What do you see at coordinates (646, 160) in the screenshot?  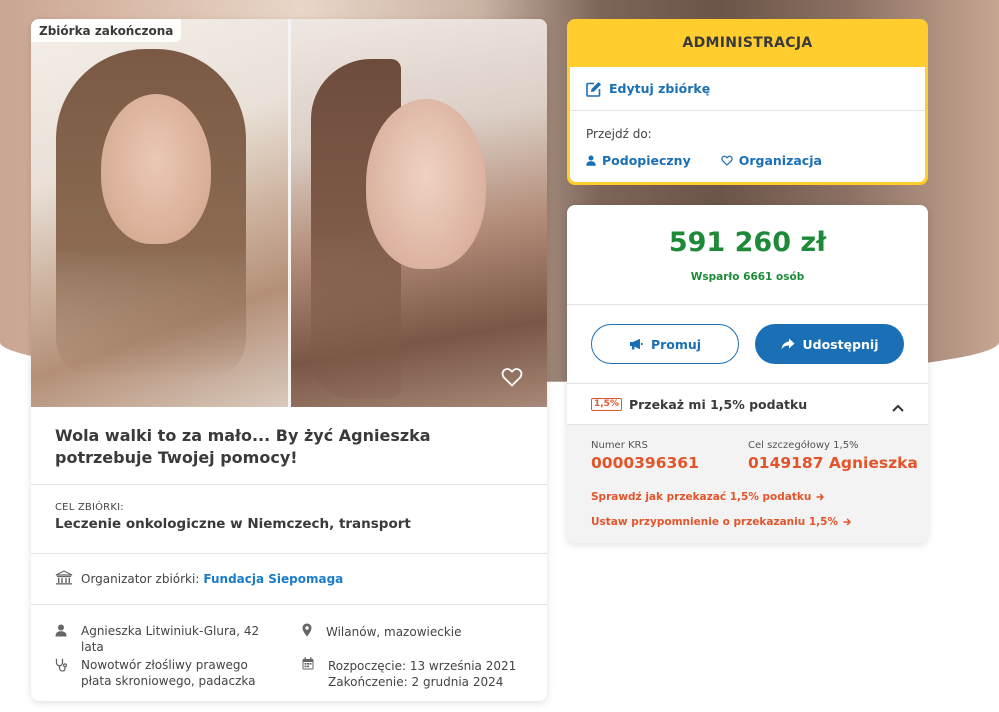 I see `beneficiary-link-label: Podopieczny` at bounding box center [646, 160].